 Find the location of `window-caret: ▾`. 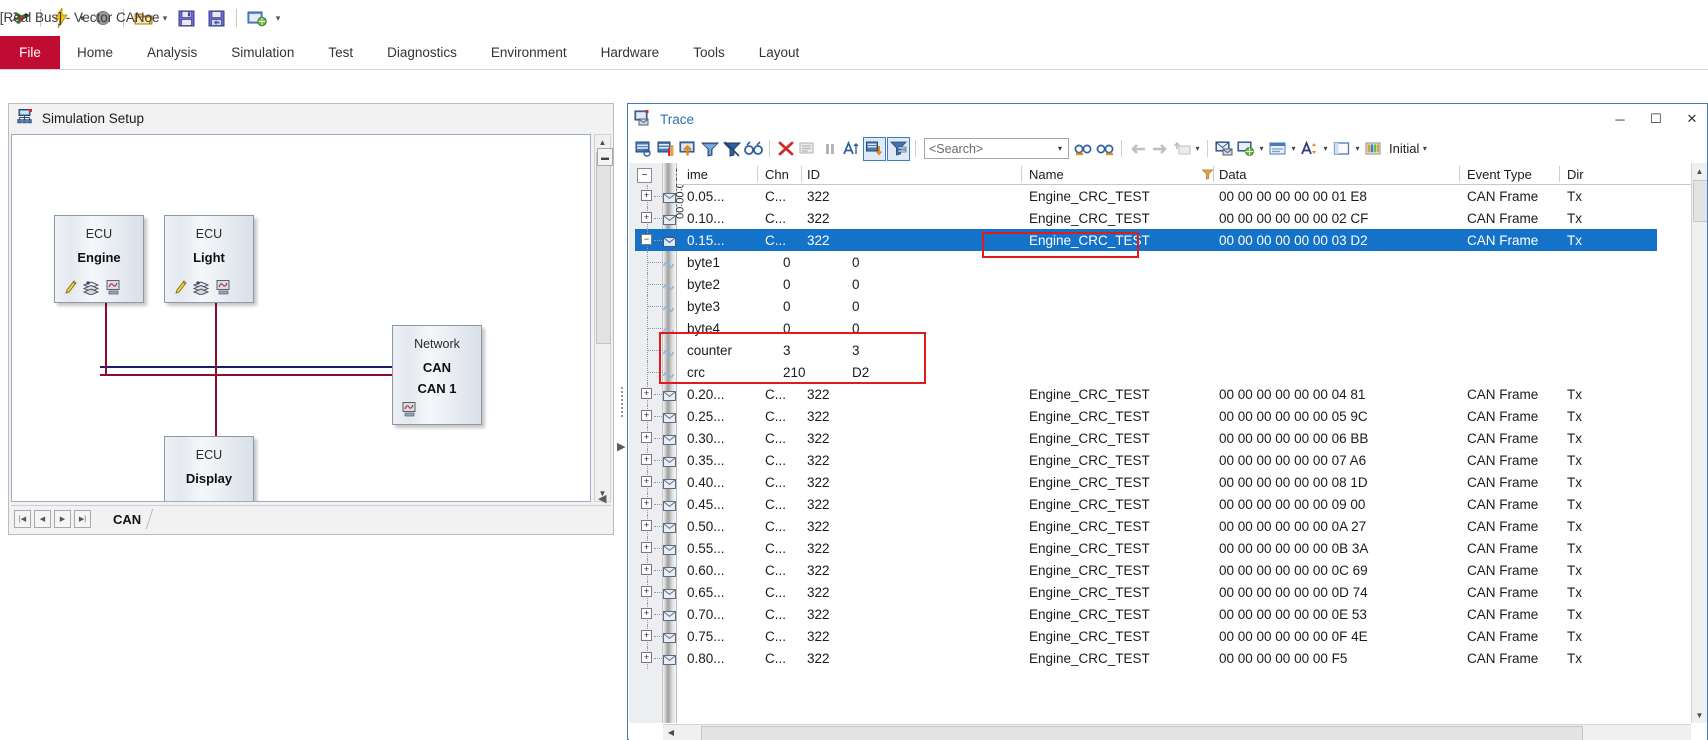

window-caret: ▾ is located at coordinates (1357, 148).